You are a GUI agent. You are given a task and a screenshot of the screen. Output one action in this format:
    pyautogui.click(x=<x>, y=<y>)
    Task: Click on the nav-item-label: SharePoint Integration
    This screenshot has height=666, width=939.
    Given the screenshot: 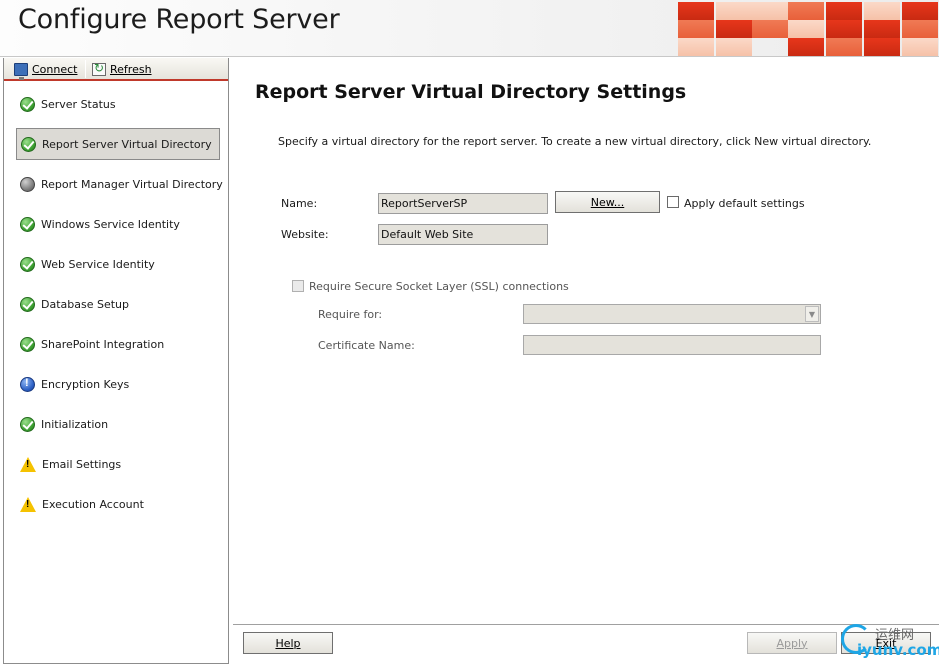 What is the action you would take?
    pyautogui.click(x=103, y=344)
    